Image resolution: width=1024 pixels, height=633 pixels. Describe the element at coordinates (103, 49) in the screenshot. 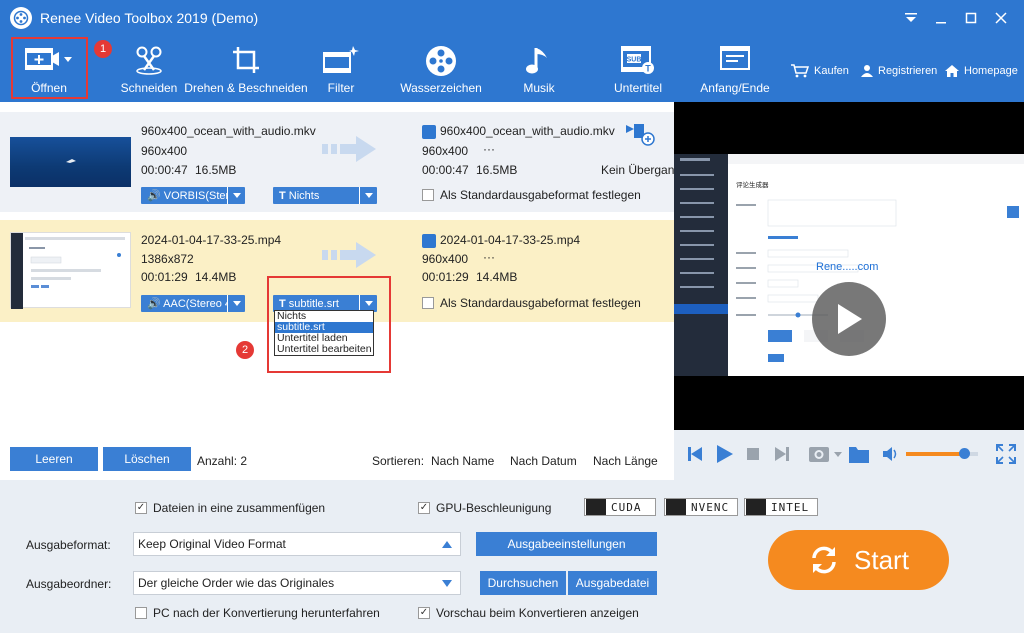

I see `annotation-badge-1: 1` at that location.